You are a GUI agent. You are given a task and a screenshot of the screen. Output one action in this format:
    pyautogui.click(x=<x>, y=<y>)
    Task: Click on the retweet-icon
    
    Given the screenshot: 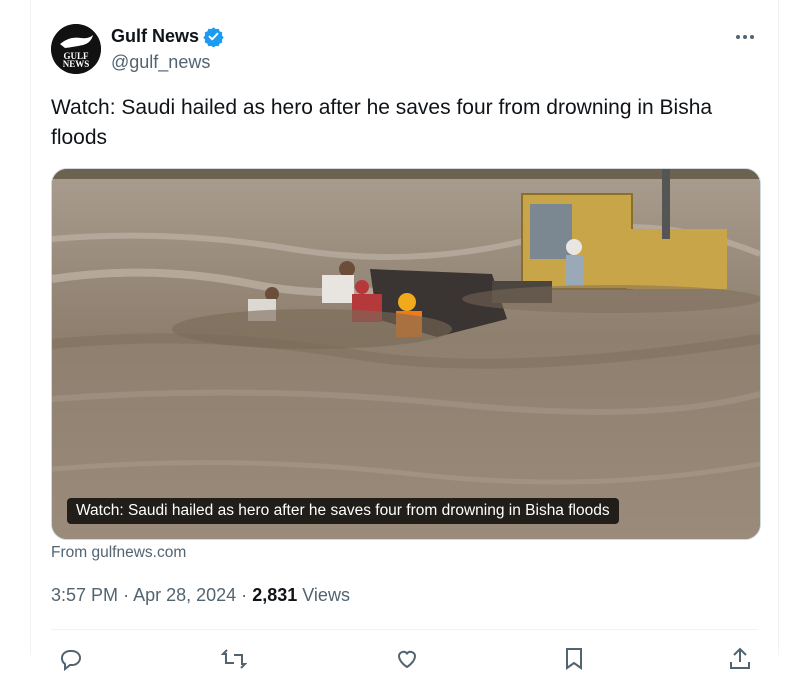 What is the action you would take?
    pyautogui.click(x=234, y=659)
    